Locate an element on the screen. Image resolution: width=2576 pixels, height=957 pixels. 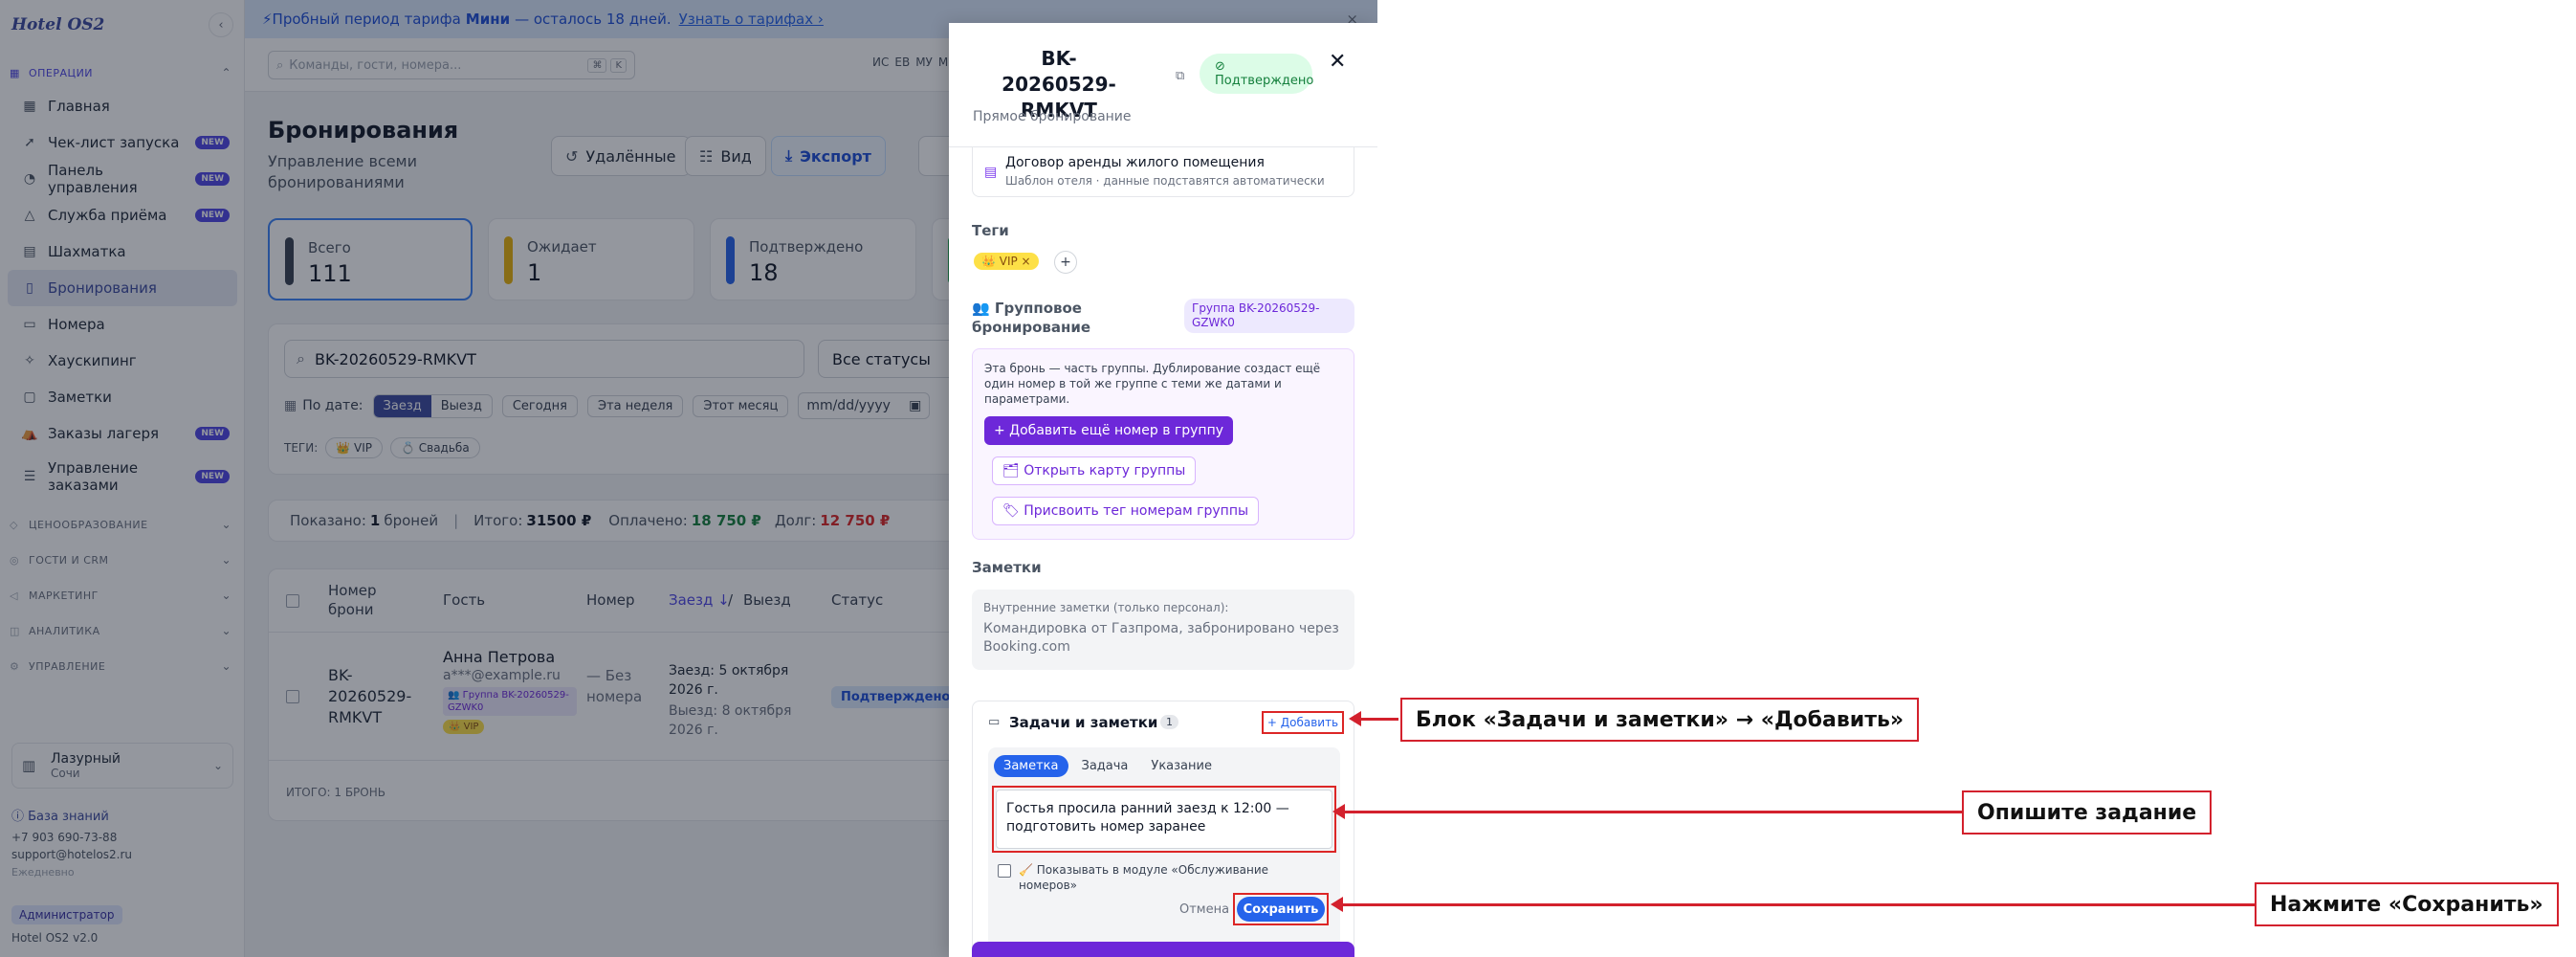
close-icon: ✕ is located at coordinates (1337, 62).